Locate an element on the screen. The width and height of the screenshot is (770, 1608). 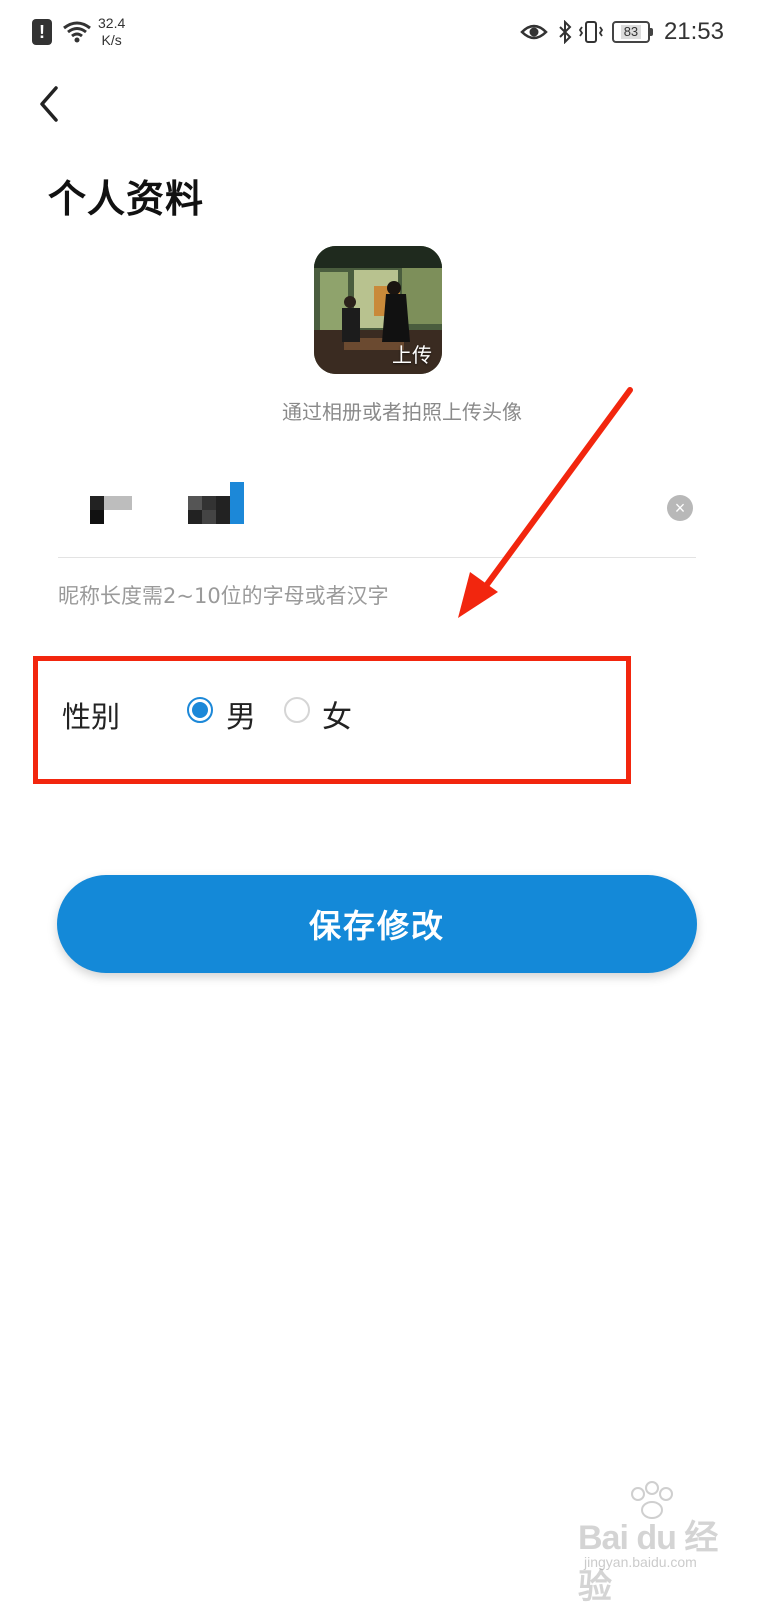
pixelated-nickname is located at coordinates (175, 503).